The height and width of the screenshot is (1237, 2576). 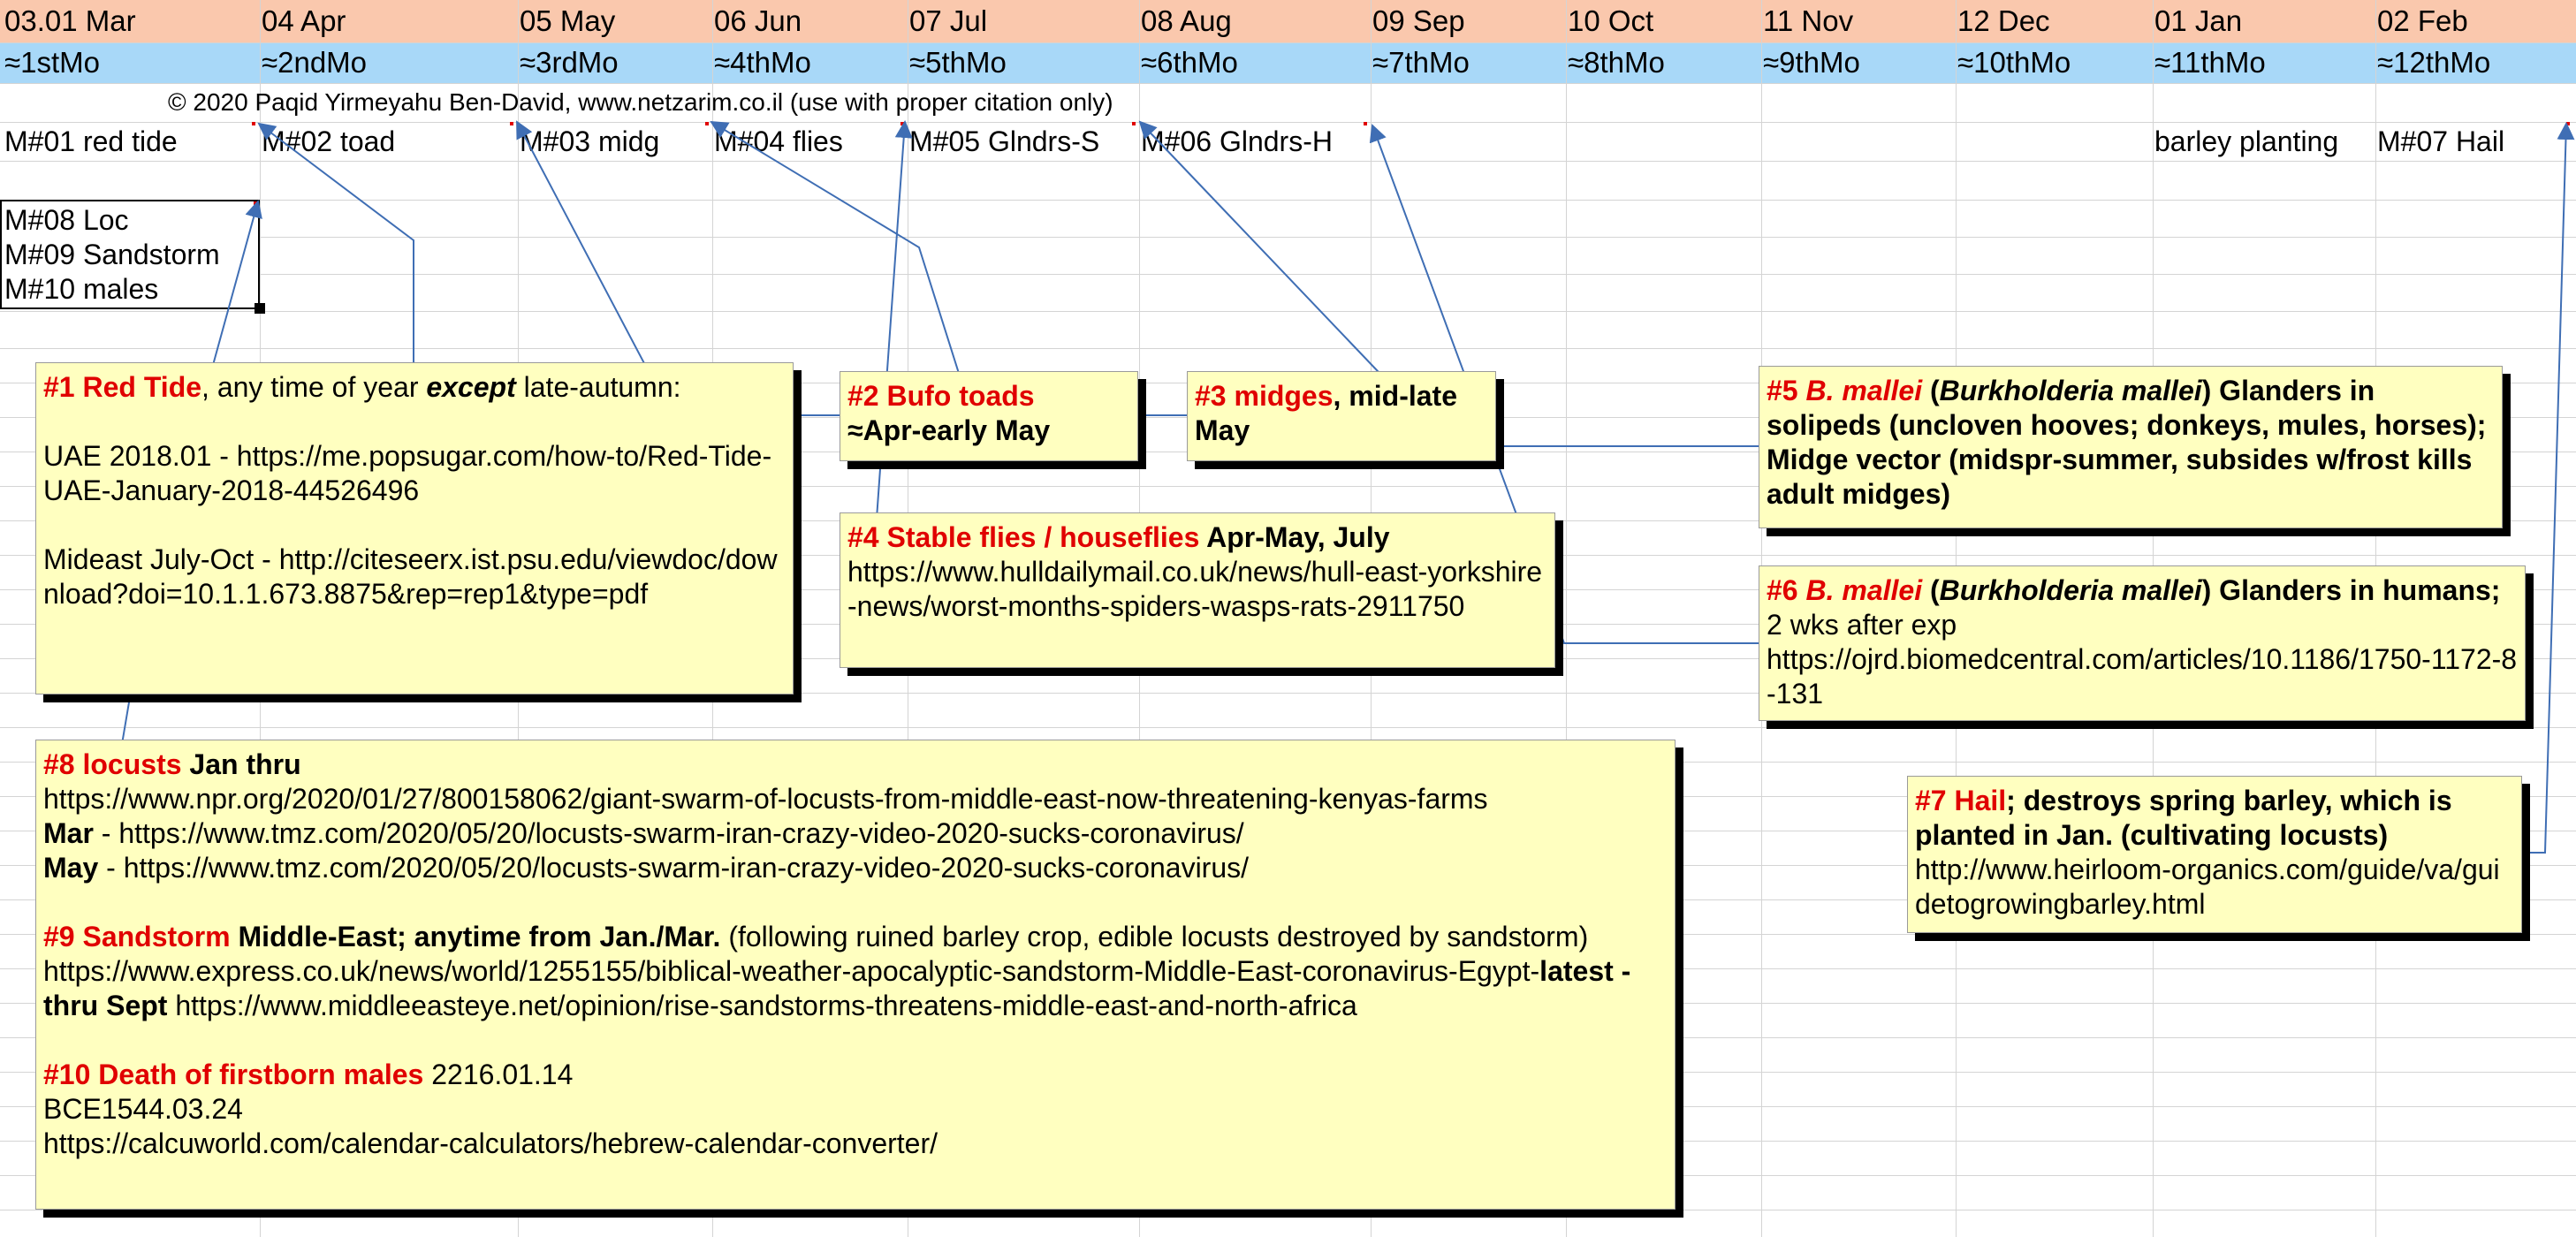 What do you see at coordinates (137, 936) in the screenshot?
I see `note-title: #9 Sandstorm` at bounding box center [137, 936].